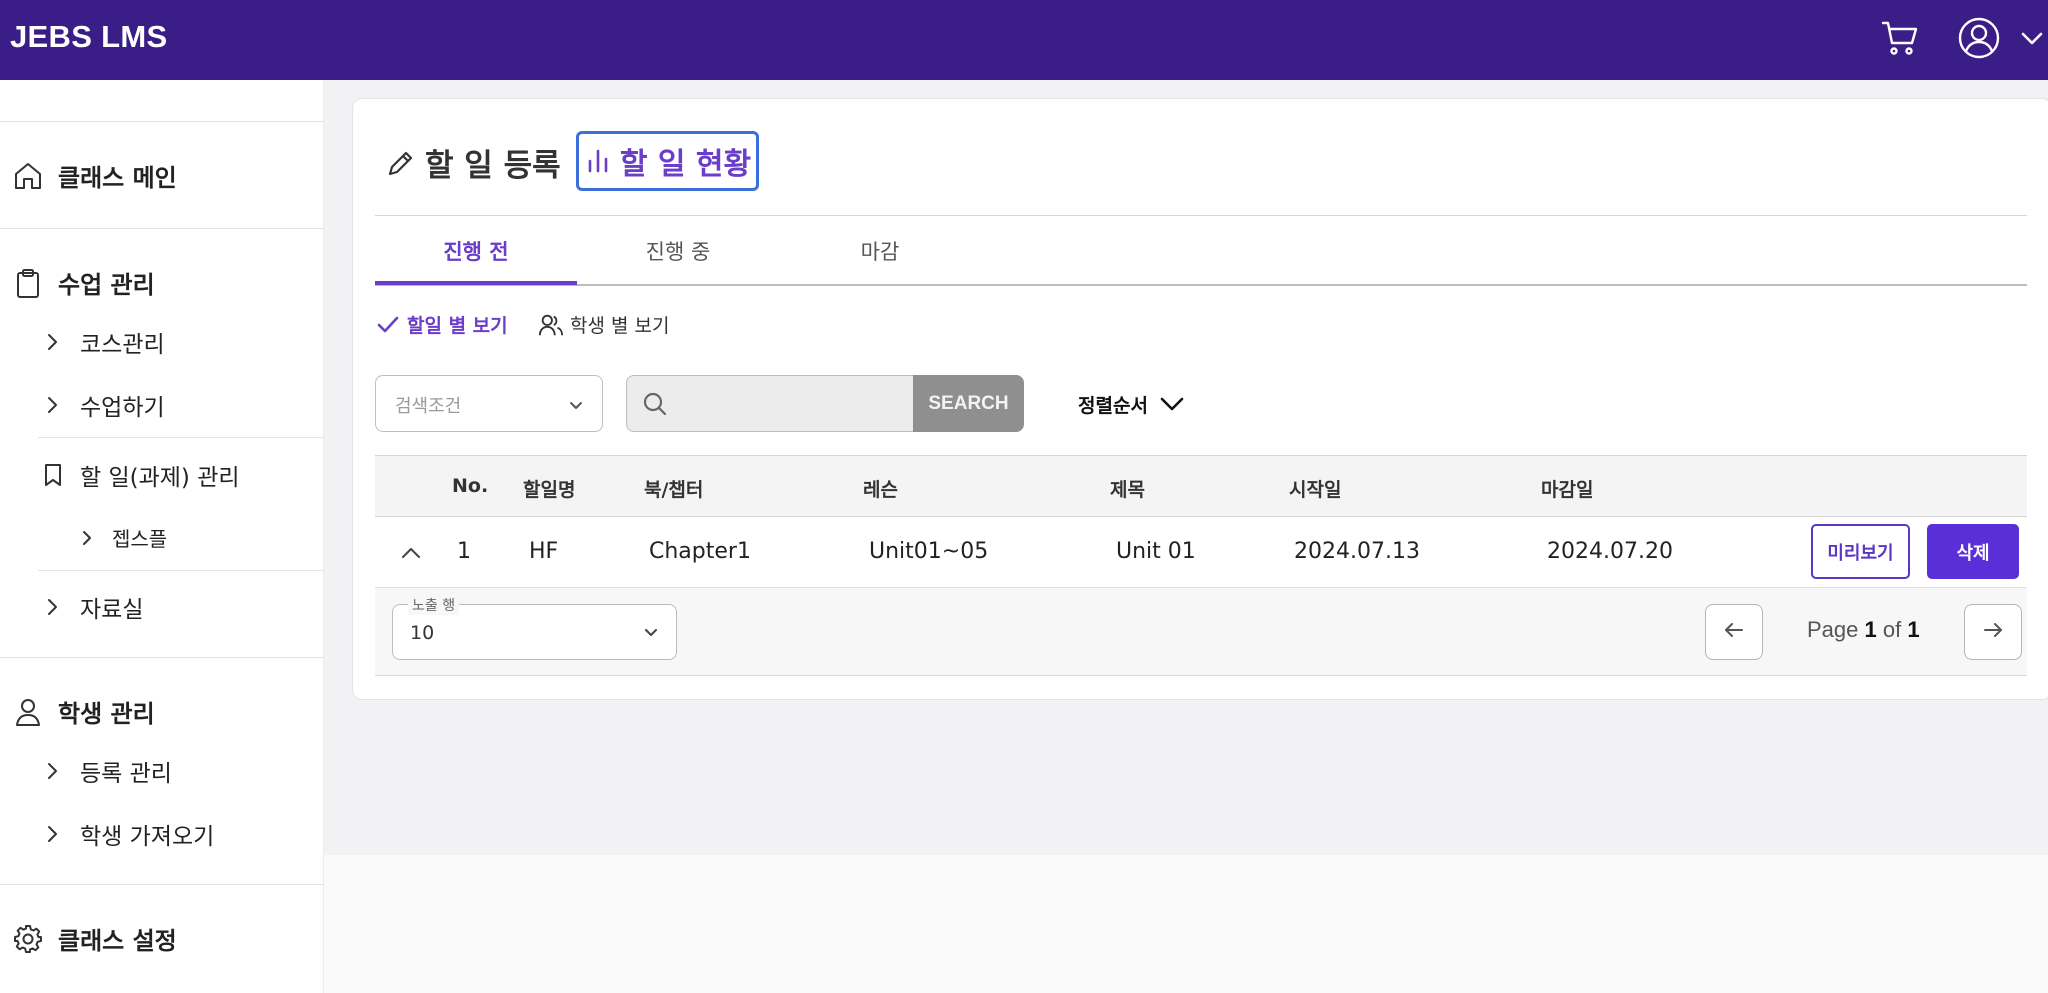 This screenshot has height=993, width=2048. I want to click on page-current: 1, so click(1870, 629).